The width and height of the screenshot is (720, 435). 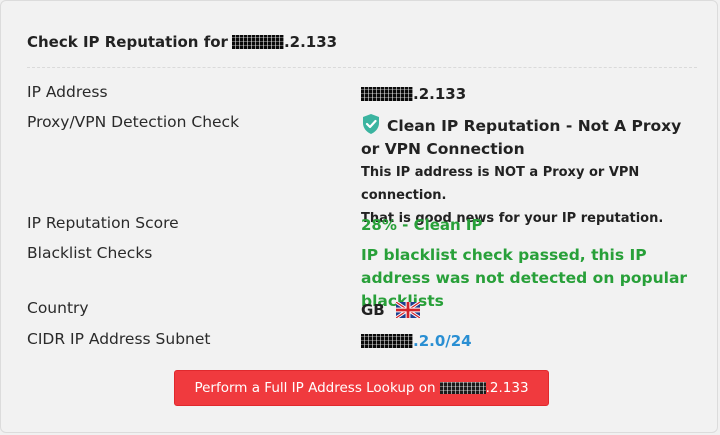 I want to click on card-title-label: Check IP Reputation for, so click(x=127, y=42).